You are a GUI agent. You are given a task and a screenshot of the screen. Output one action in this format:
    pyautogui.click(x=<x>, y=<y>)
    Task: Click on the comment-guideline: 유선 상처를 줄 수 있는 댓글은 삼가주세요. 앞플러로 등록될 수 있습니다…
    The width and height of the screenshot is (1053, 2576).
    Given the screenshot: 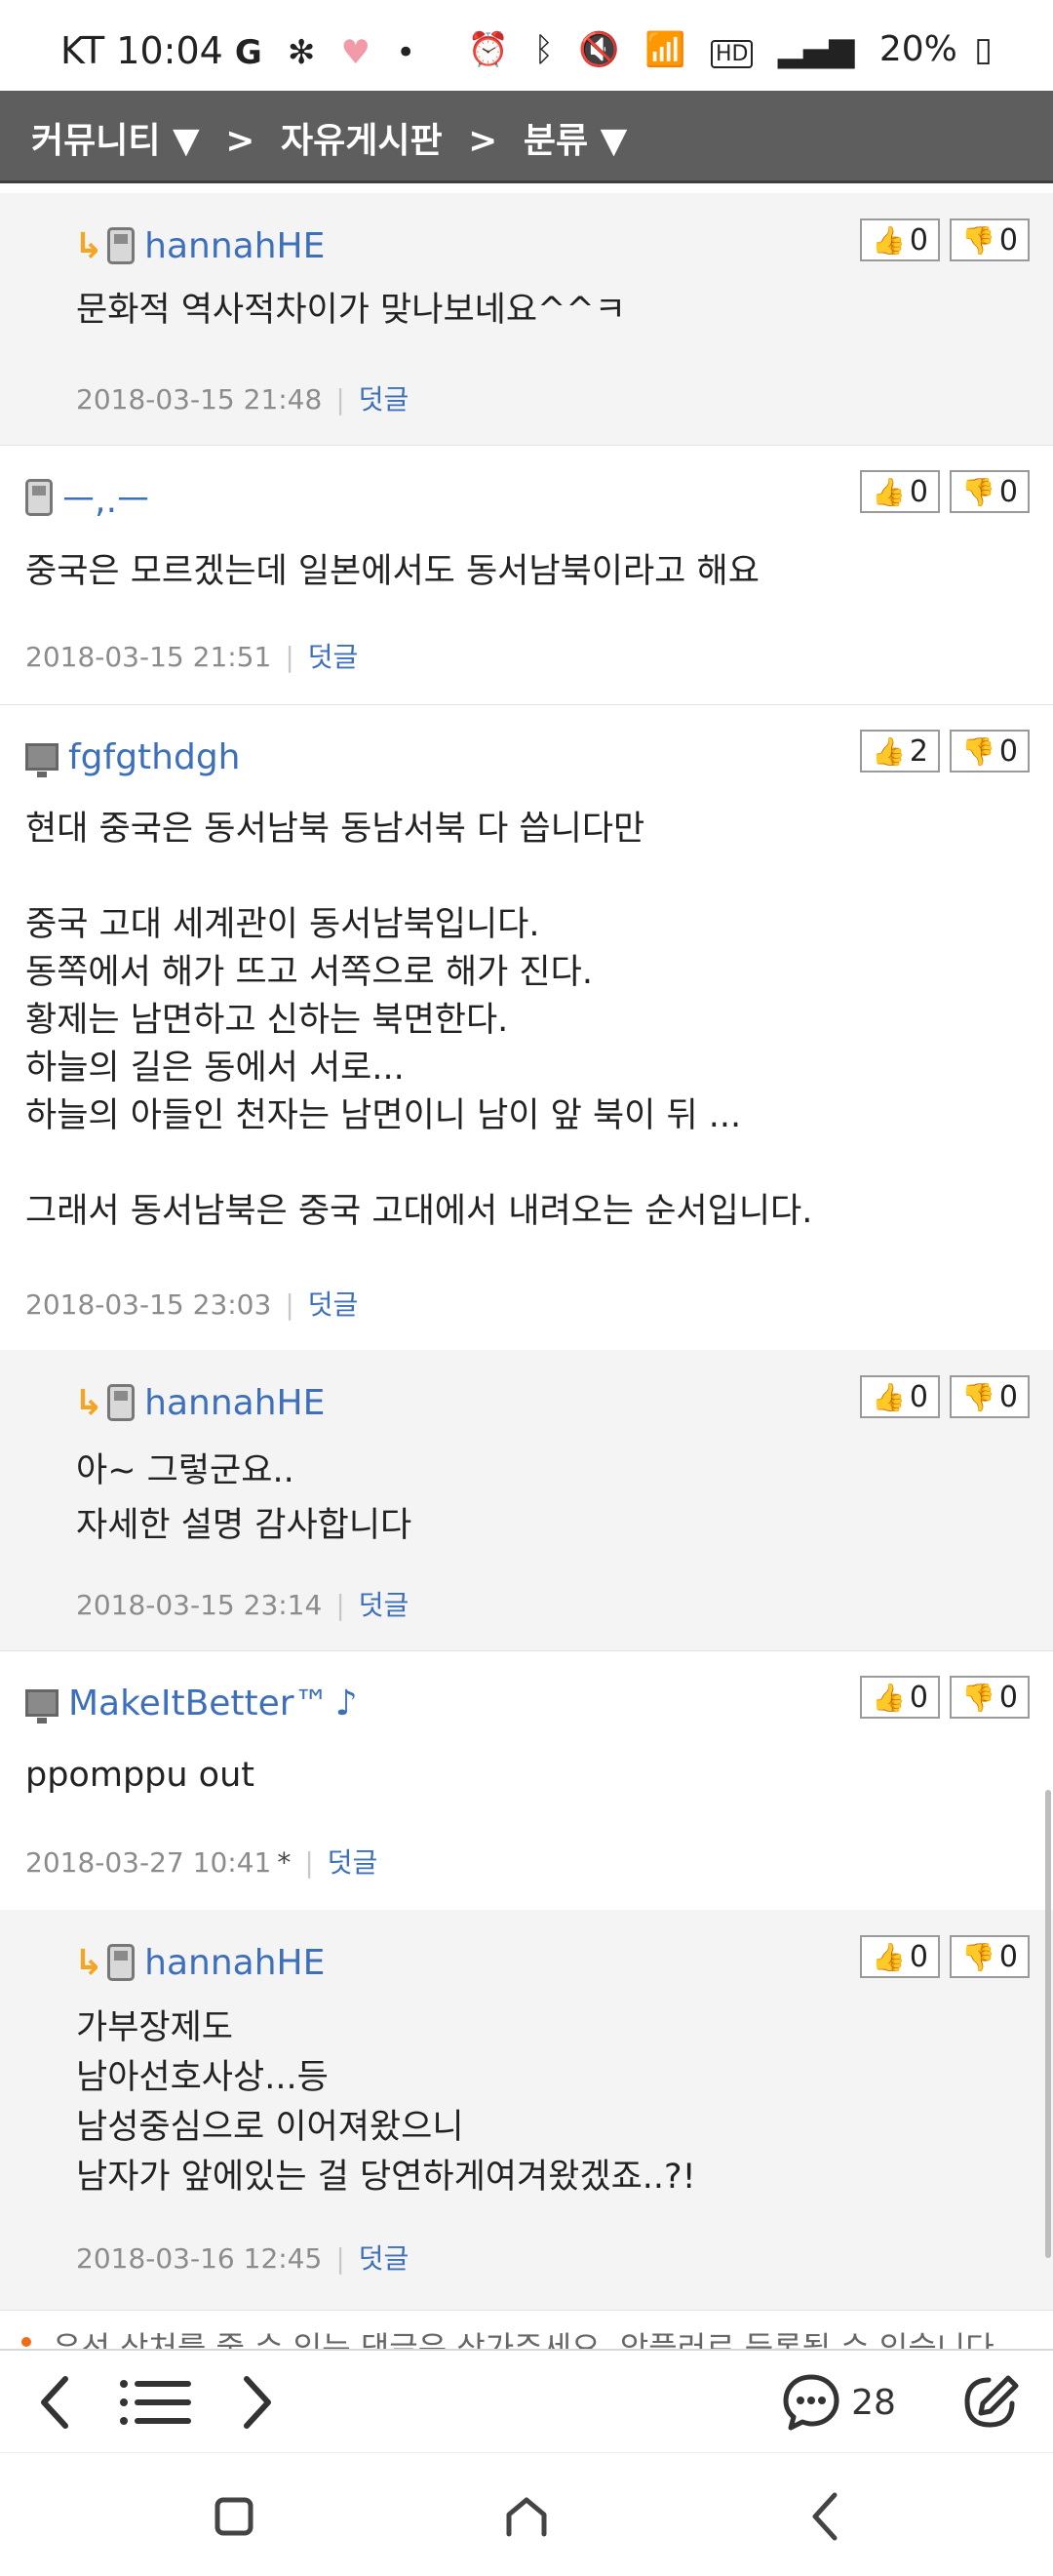 What is the action you would take?
    pyautogui.click(x=526, y=2329)
    